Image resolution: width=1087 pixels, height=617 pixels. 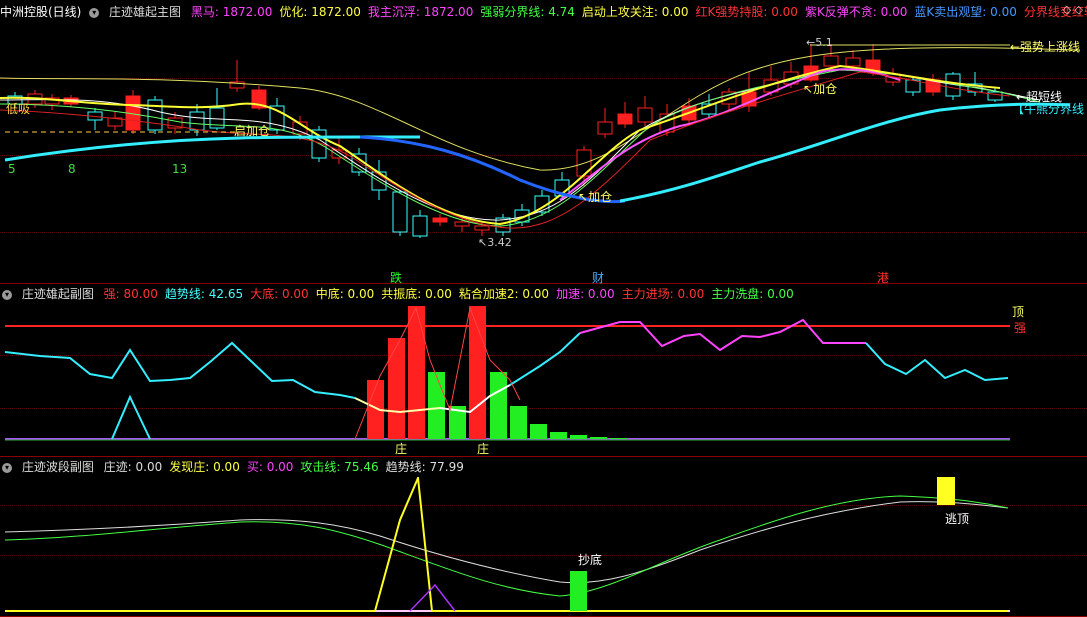 I want to click on ma-period-8: 8, so click(x=72, y=169).